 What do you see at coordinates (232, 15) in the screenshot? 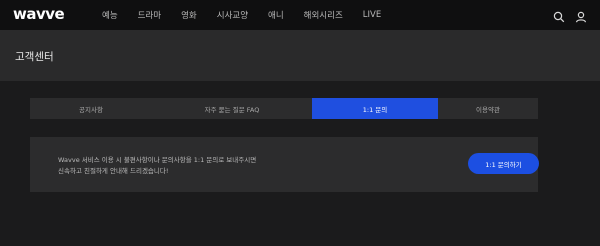
I see `nav-item-current-affairs: 시사교양` at bounding box center [232, 15].